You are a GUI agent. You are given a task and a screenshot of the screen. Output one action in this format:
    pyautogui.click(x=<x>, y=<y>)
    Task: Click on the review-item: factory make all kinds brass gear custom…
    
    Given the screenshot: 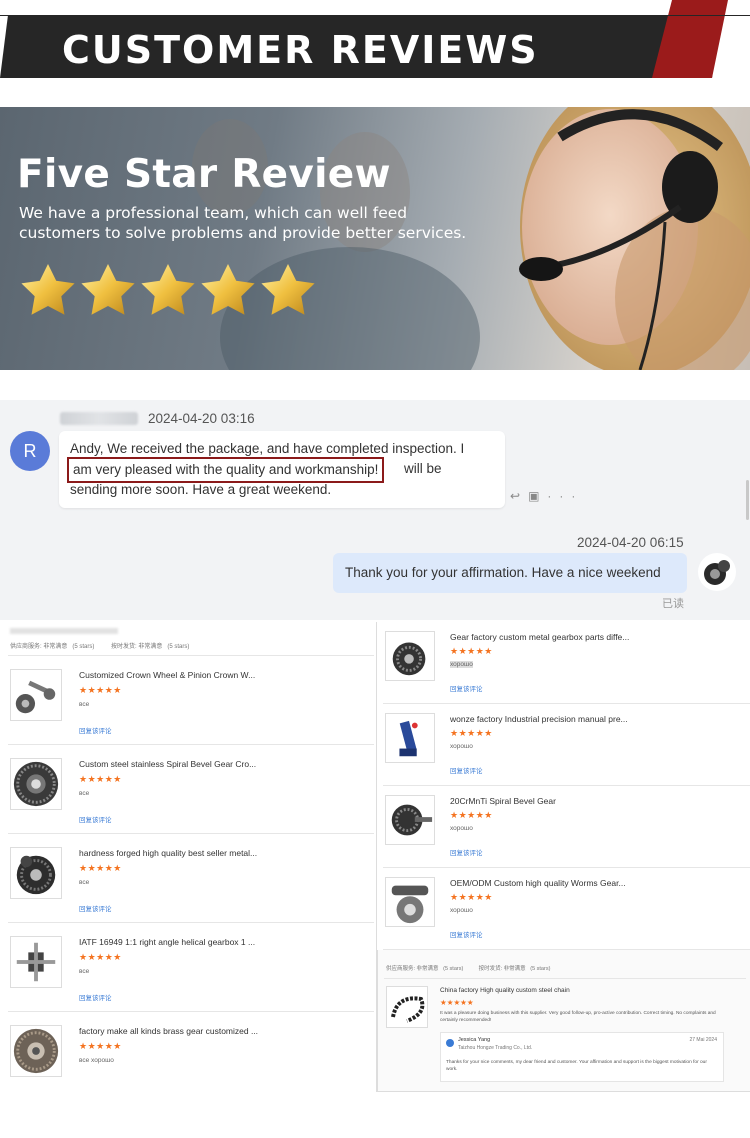 What is the action you would take?
    pyautogui.click(x=191, y=1058)
    